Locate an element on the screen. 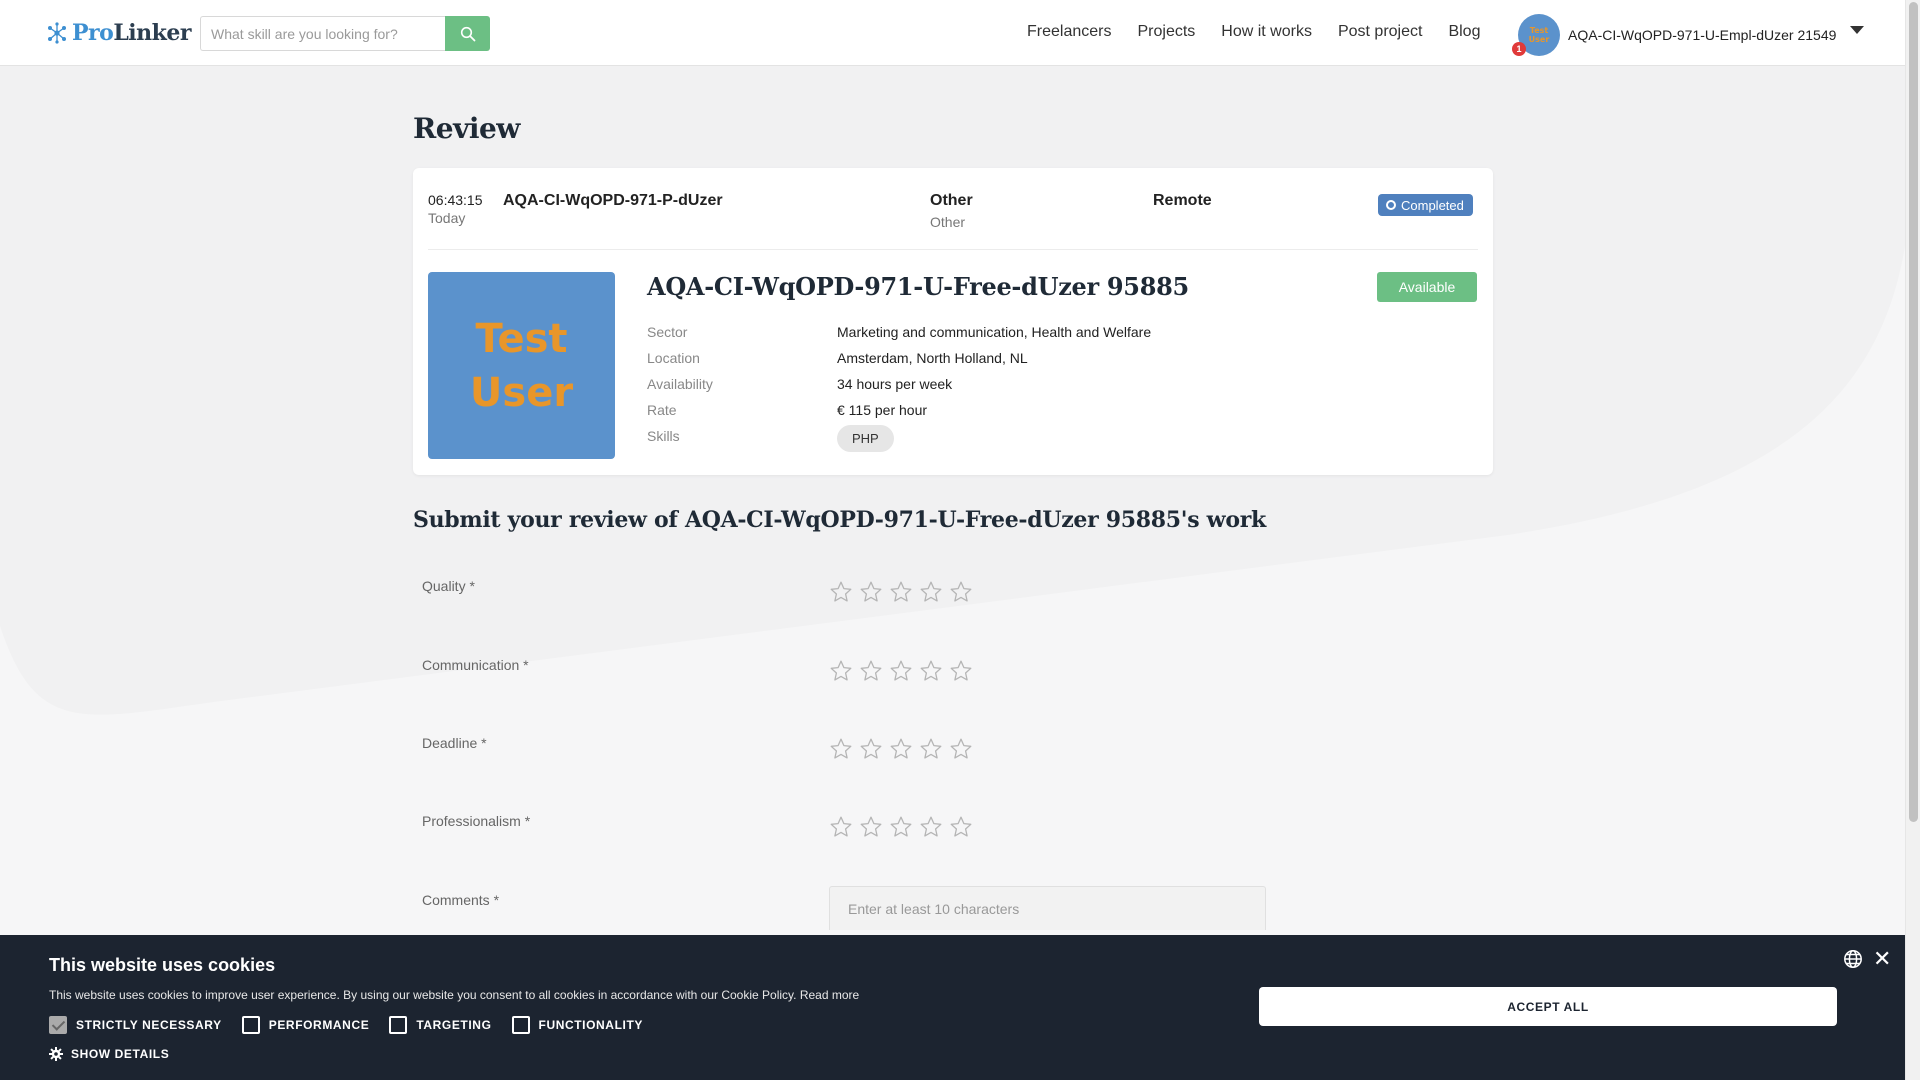 The height and width of the screenshot is (1080, 1920). rating-communication: Communication * is located at coordinates (872, 672).